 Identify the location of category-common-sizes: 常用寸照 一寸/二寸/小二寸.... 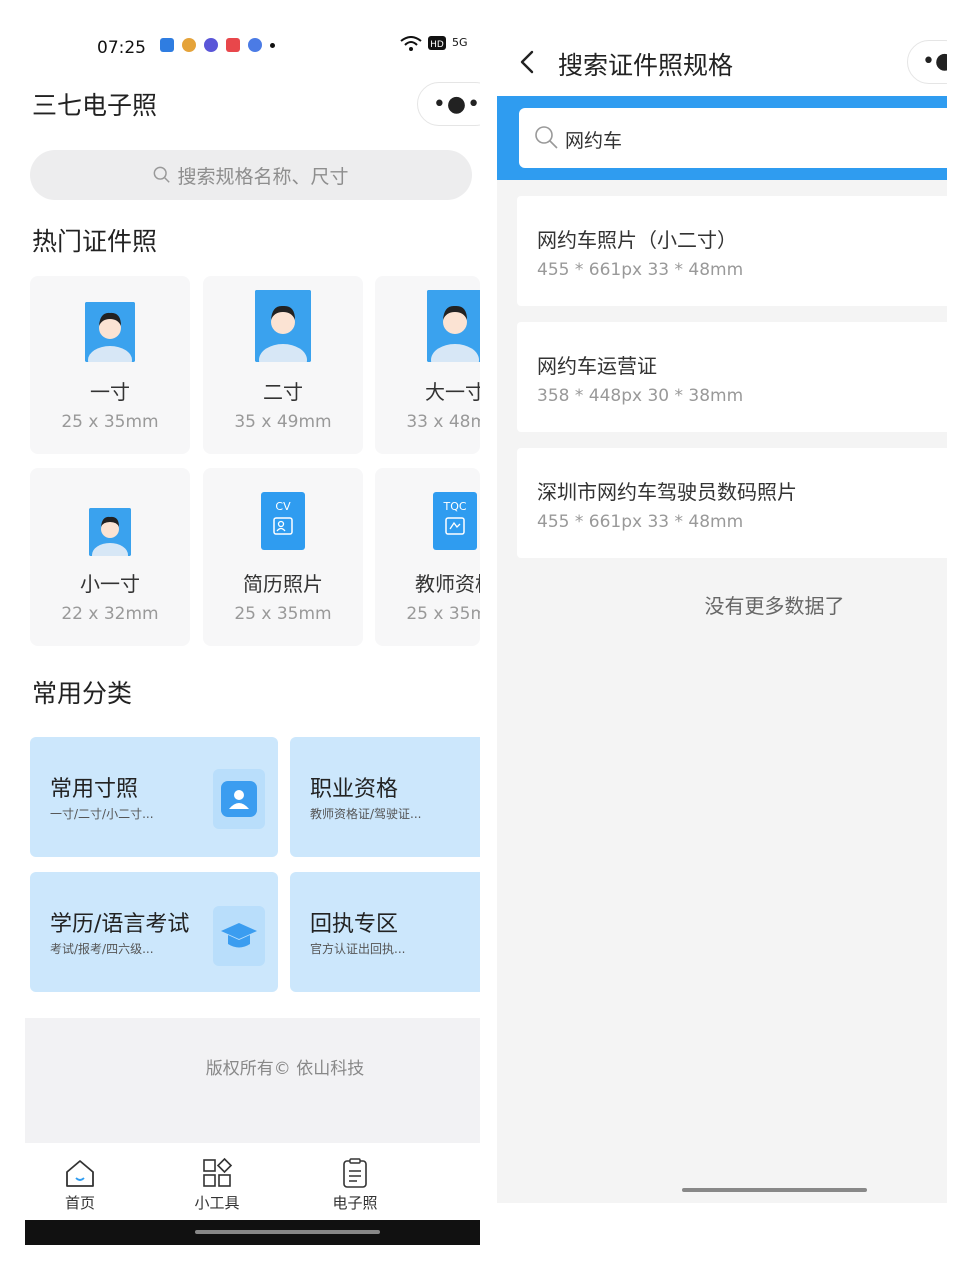
(154, 797).